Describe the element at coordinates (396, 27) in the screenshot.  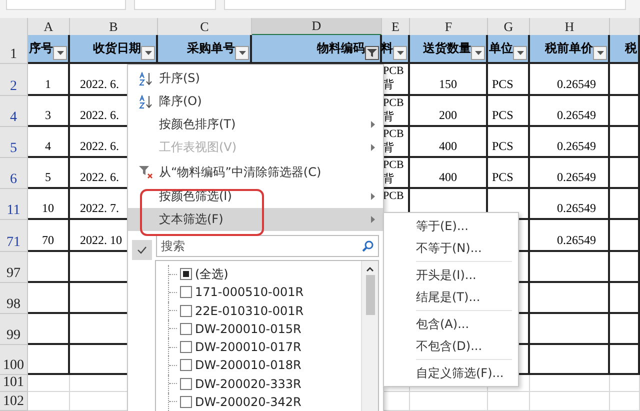
I see `column-letter: E` at that location.